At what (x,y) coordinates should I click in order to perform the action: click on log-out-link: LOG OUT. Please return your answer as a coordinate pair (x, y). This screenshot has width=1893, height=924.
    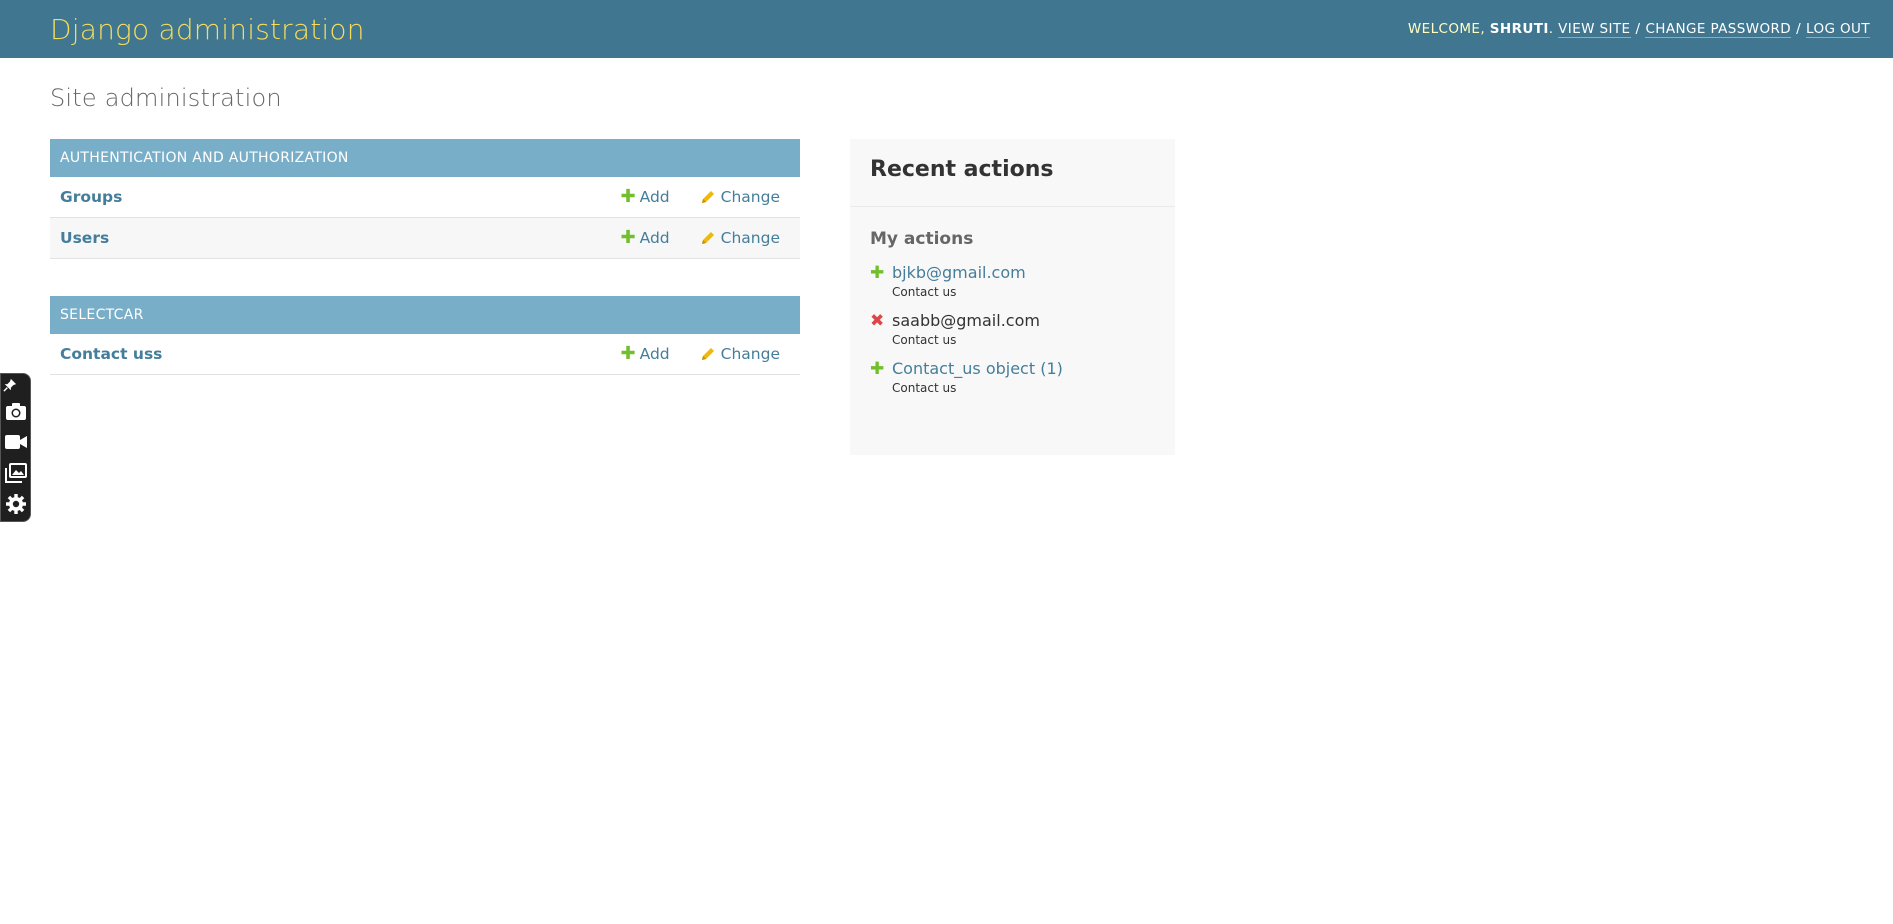
    Looking at the image, I should click on (1838, 29).